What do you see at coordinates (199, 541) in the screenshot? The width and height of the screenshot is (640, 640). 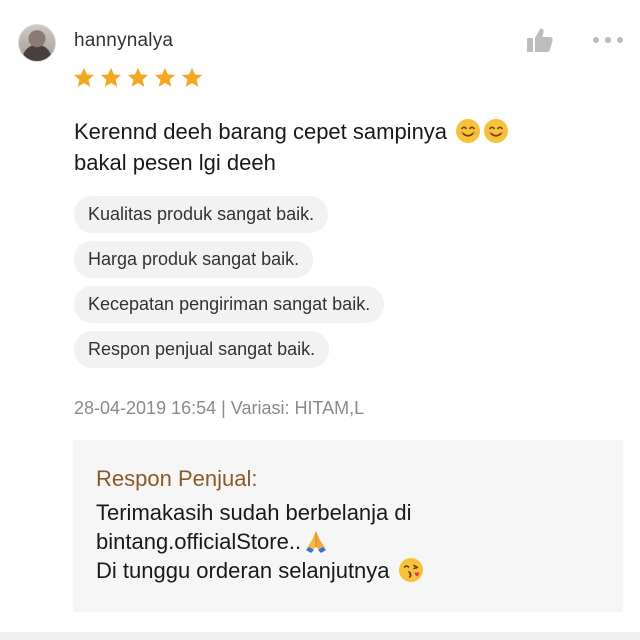 I see `response-line-text: bintang.officialStore..` at bounding box center [199, 541].